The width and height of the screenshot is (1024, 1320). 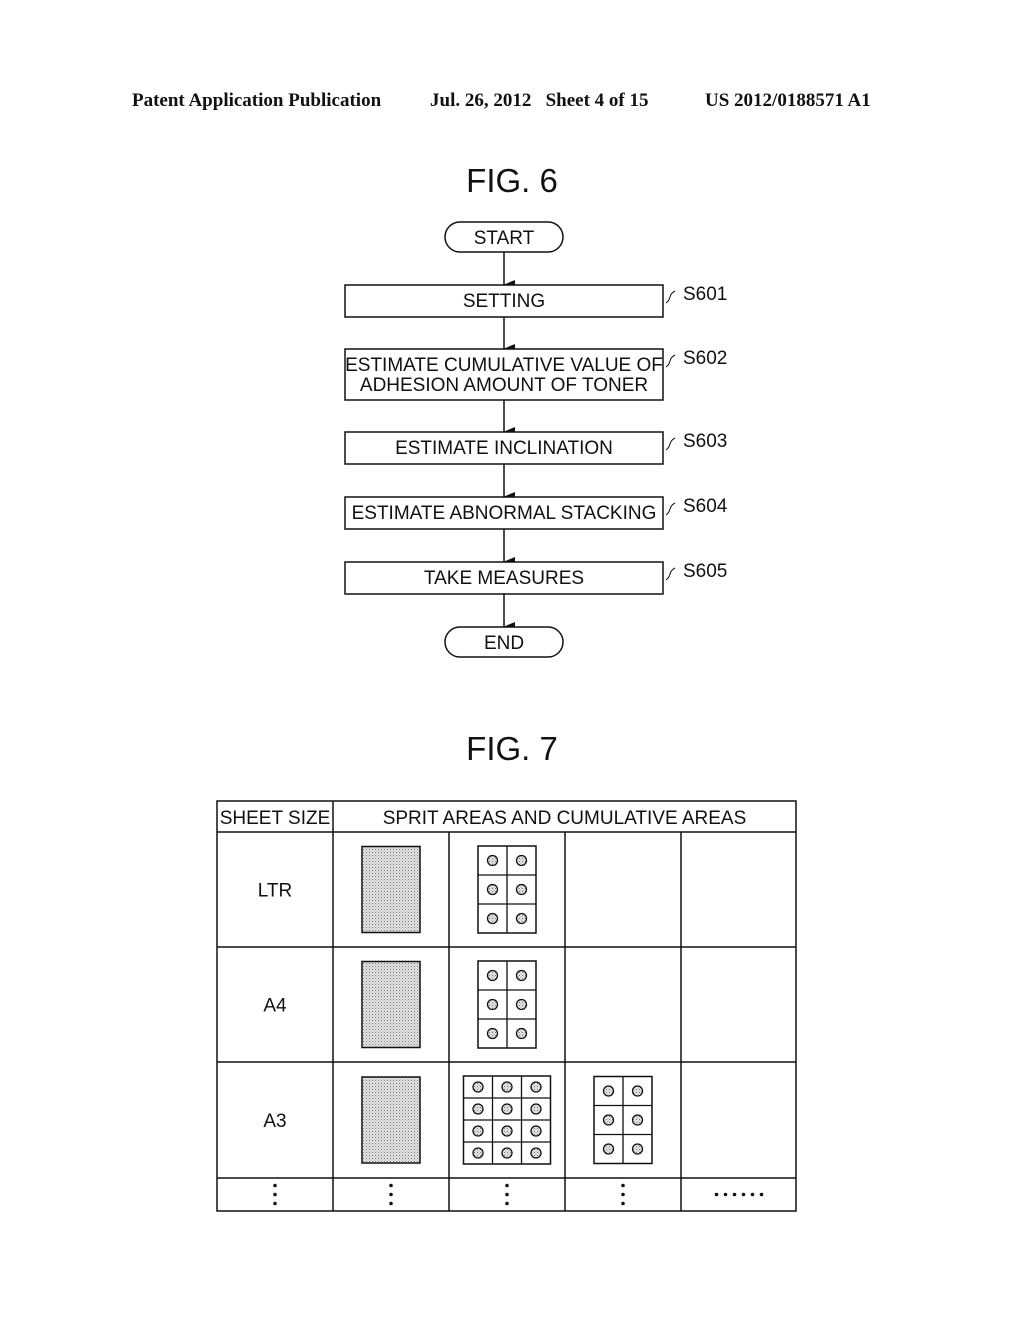 What do you see at coordinates (504, 643) in the screenshot?
I see `end-terminator-label: END` at bounding box center [504, 643].